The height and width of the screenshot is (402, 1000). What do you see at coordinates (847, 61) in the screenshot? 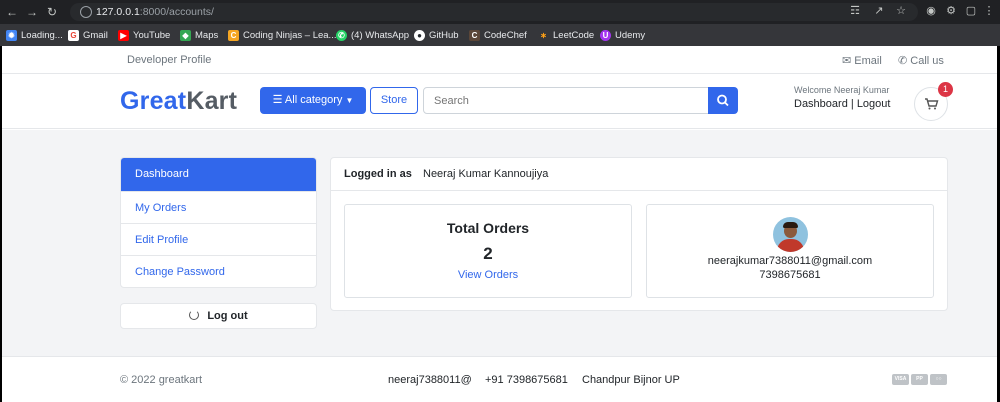
I see `envelope-icon: ✉` at bounding box center [847, 61].